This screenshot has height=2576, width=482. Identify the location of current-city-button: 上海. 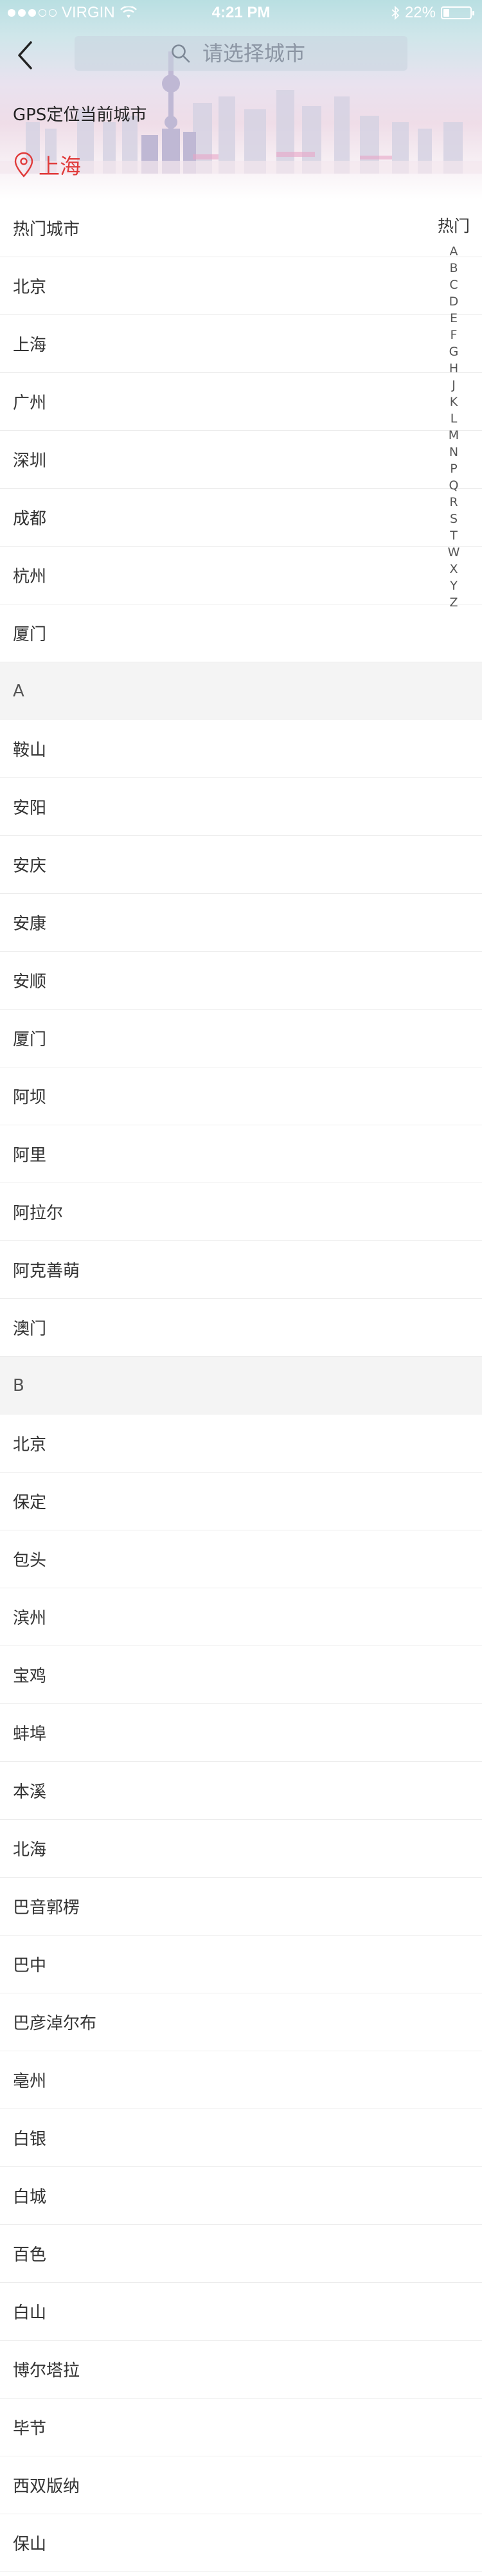
(47, 164).